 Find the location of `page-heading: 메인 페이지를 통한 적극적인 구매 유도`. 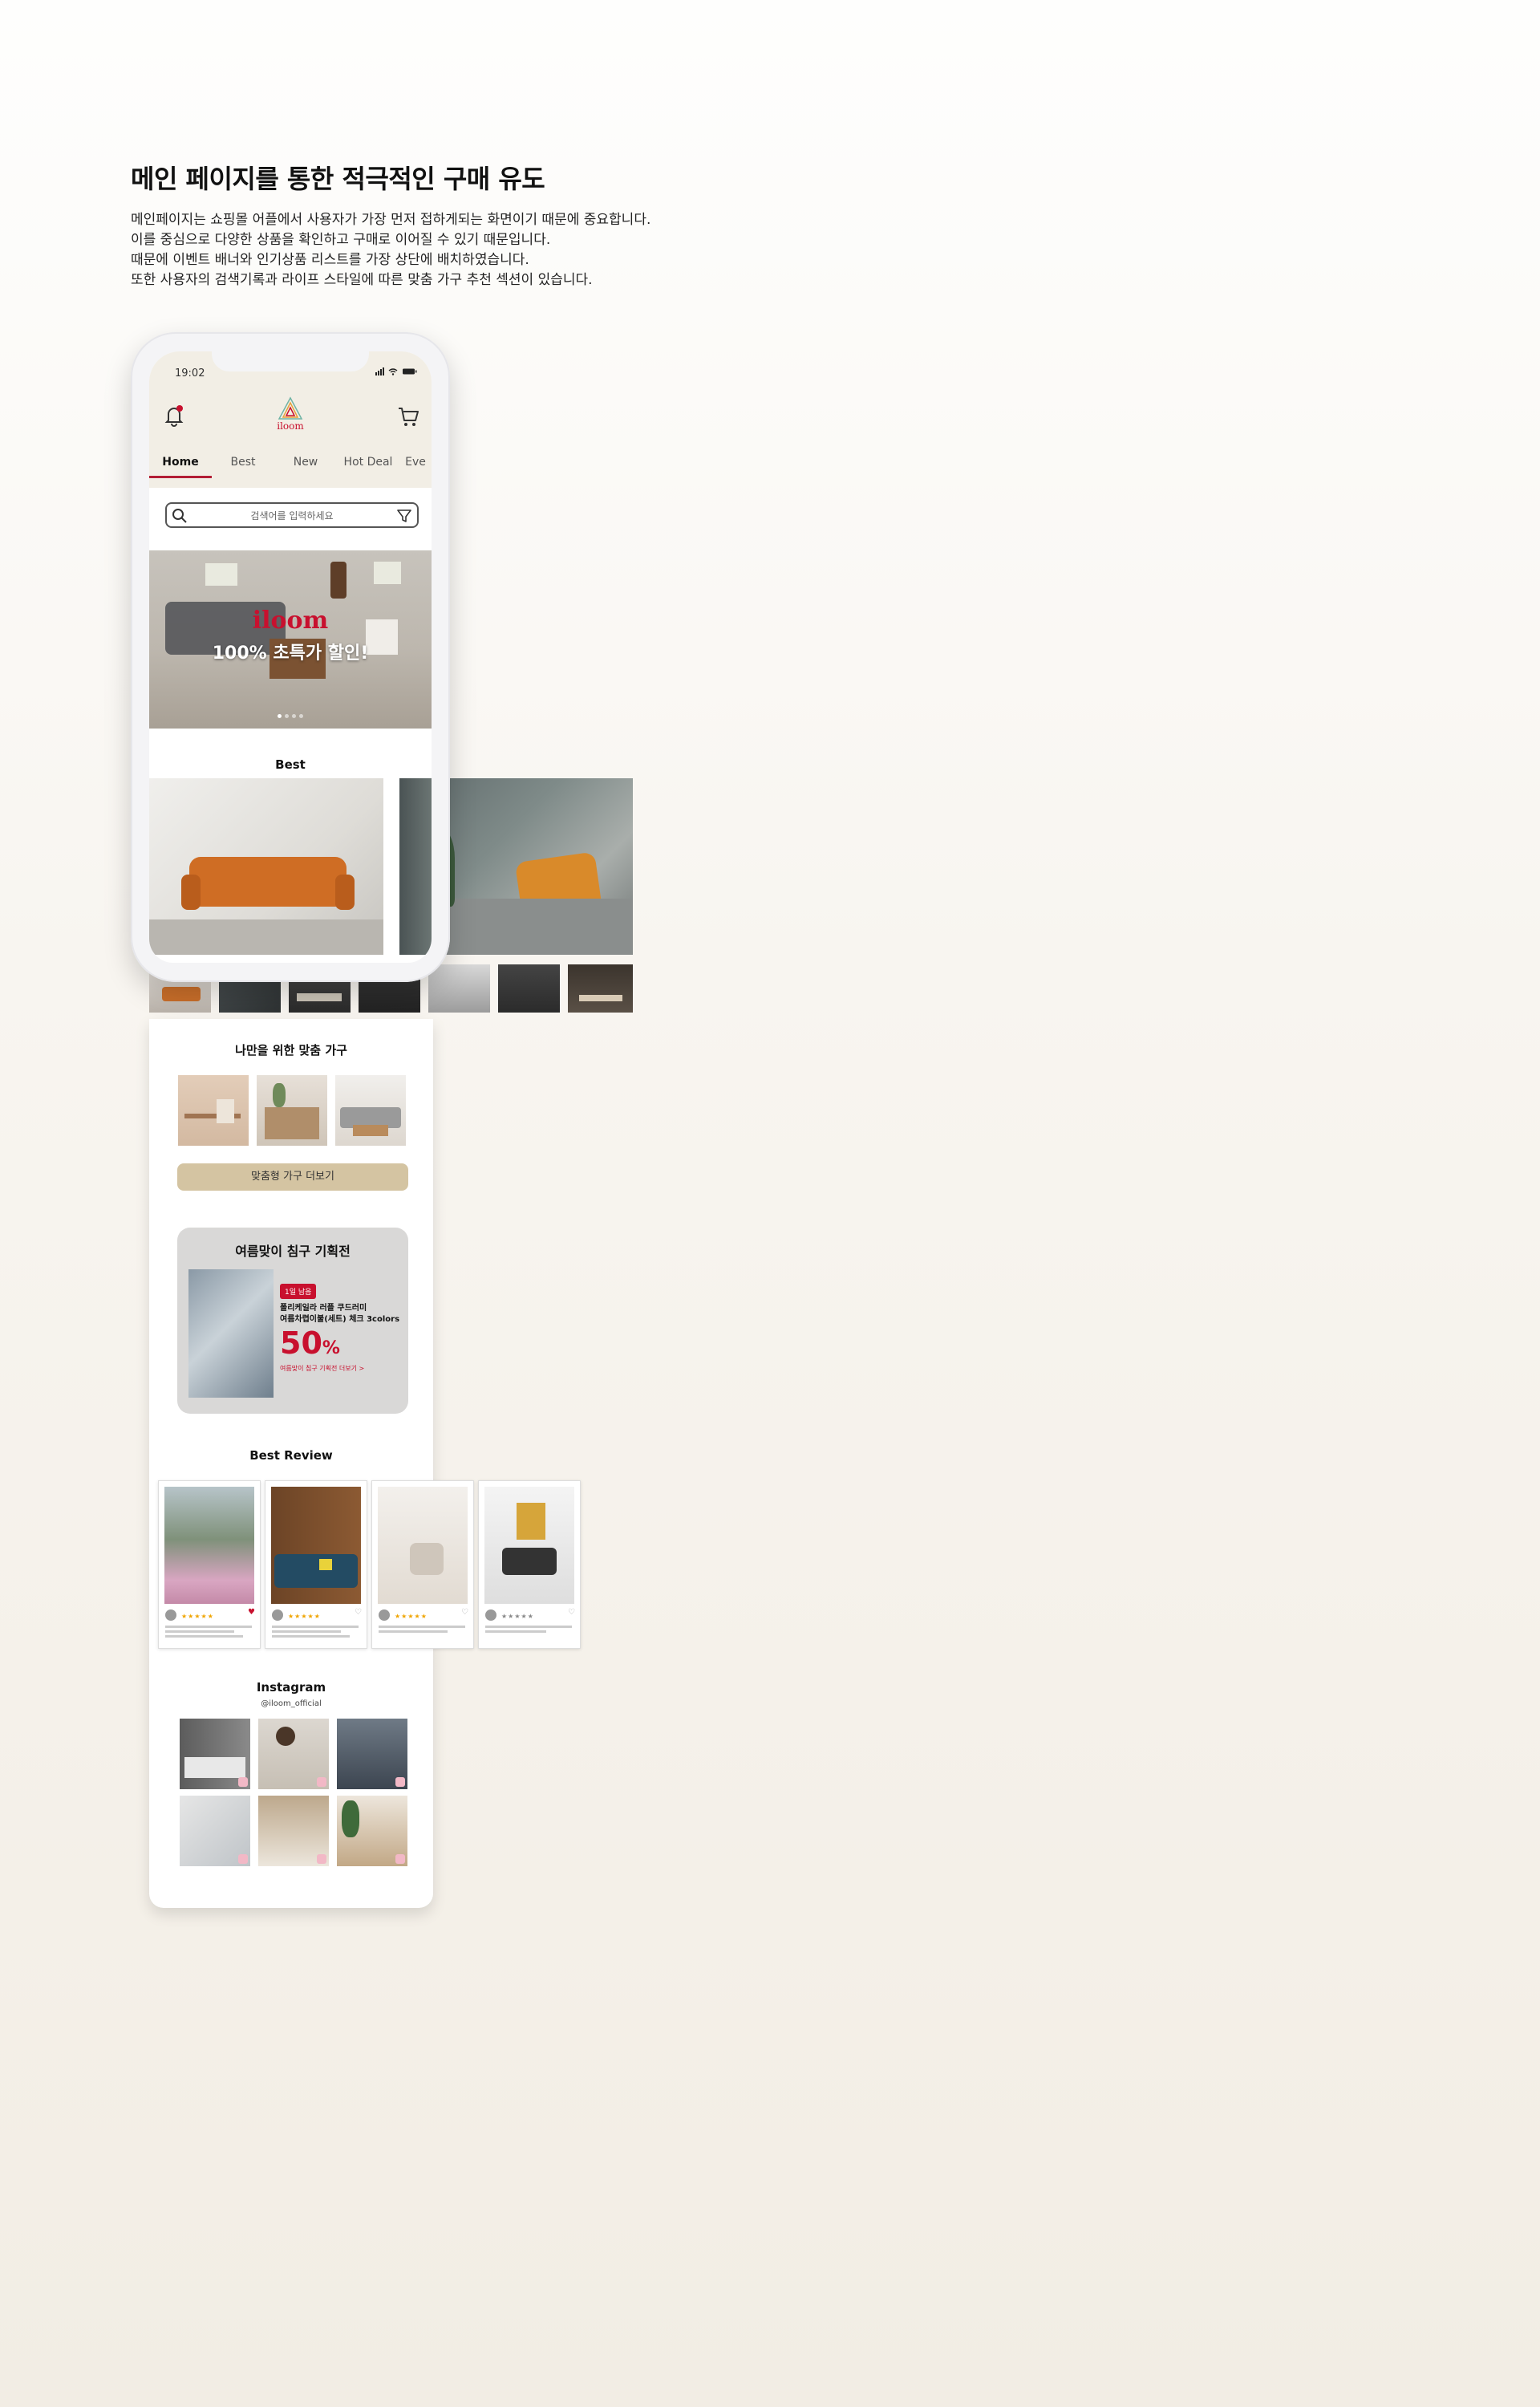

page-heading: 메인 페이지를 통한 적극적인 구매 유도 is located at coordinates (338, 179).